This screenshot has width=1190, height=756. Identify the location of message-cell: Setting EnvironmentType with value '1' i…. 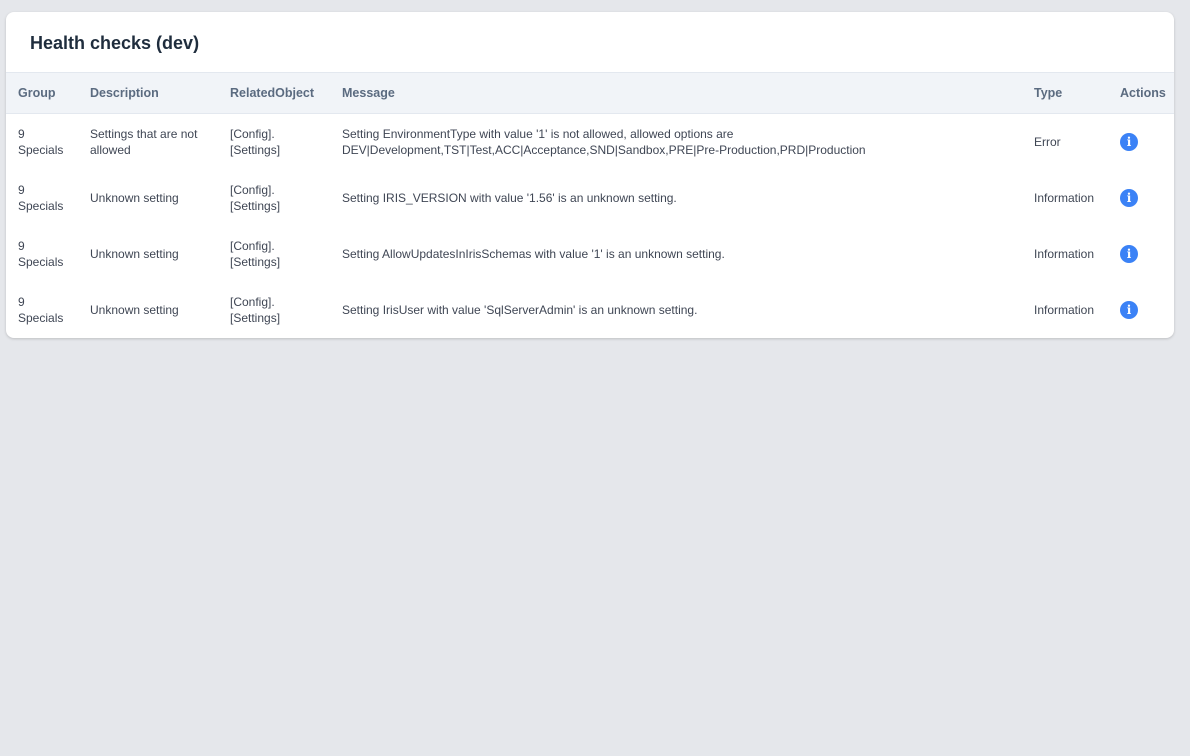
(676, 142).